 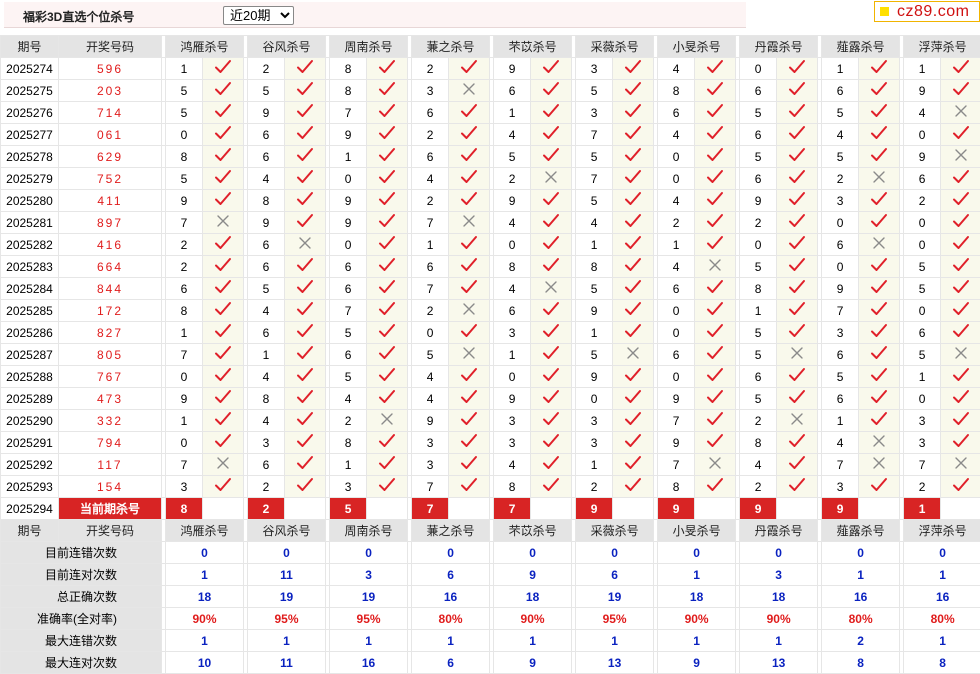 I want to click on stat-value: 18, so click(x=697, y=597).